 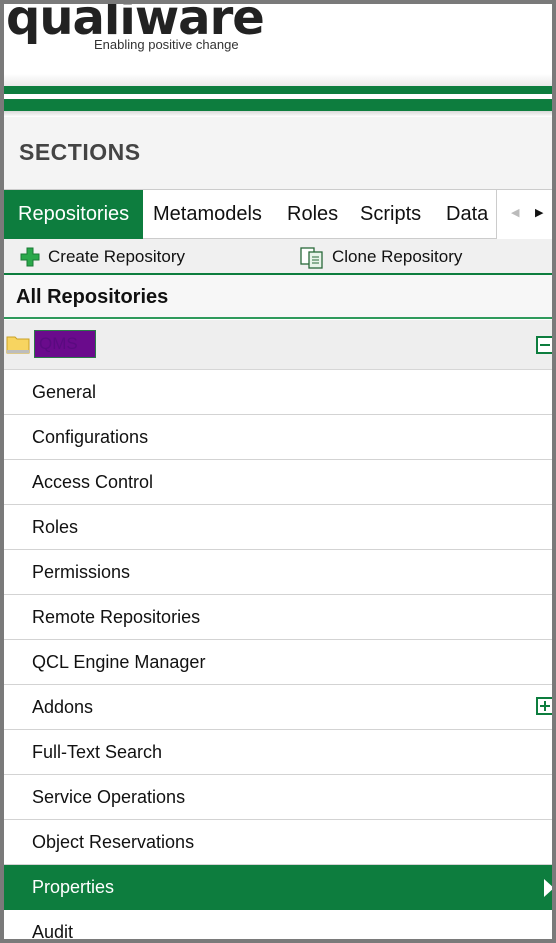 I want to click on menu-item-object-reservations: Object Reservations, so click(x=278, y=842).